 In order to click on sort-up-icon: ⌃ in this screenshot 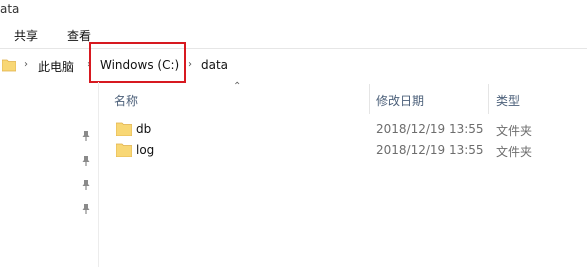, I will do `click(237, 86)`.